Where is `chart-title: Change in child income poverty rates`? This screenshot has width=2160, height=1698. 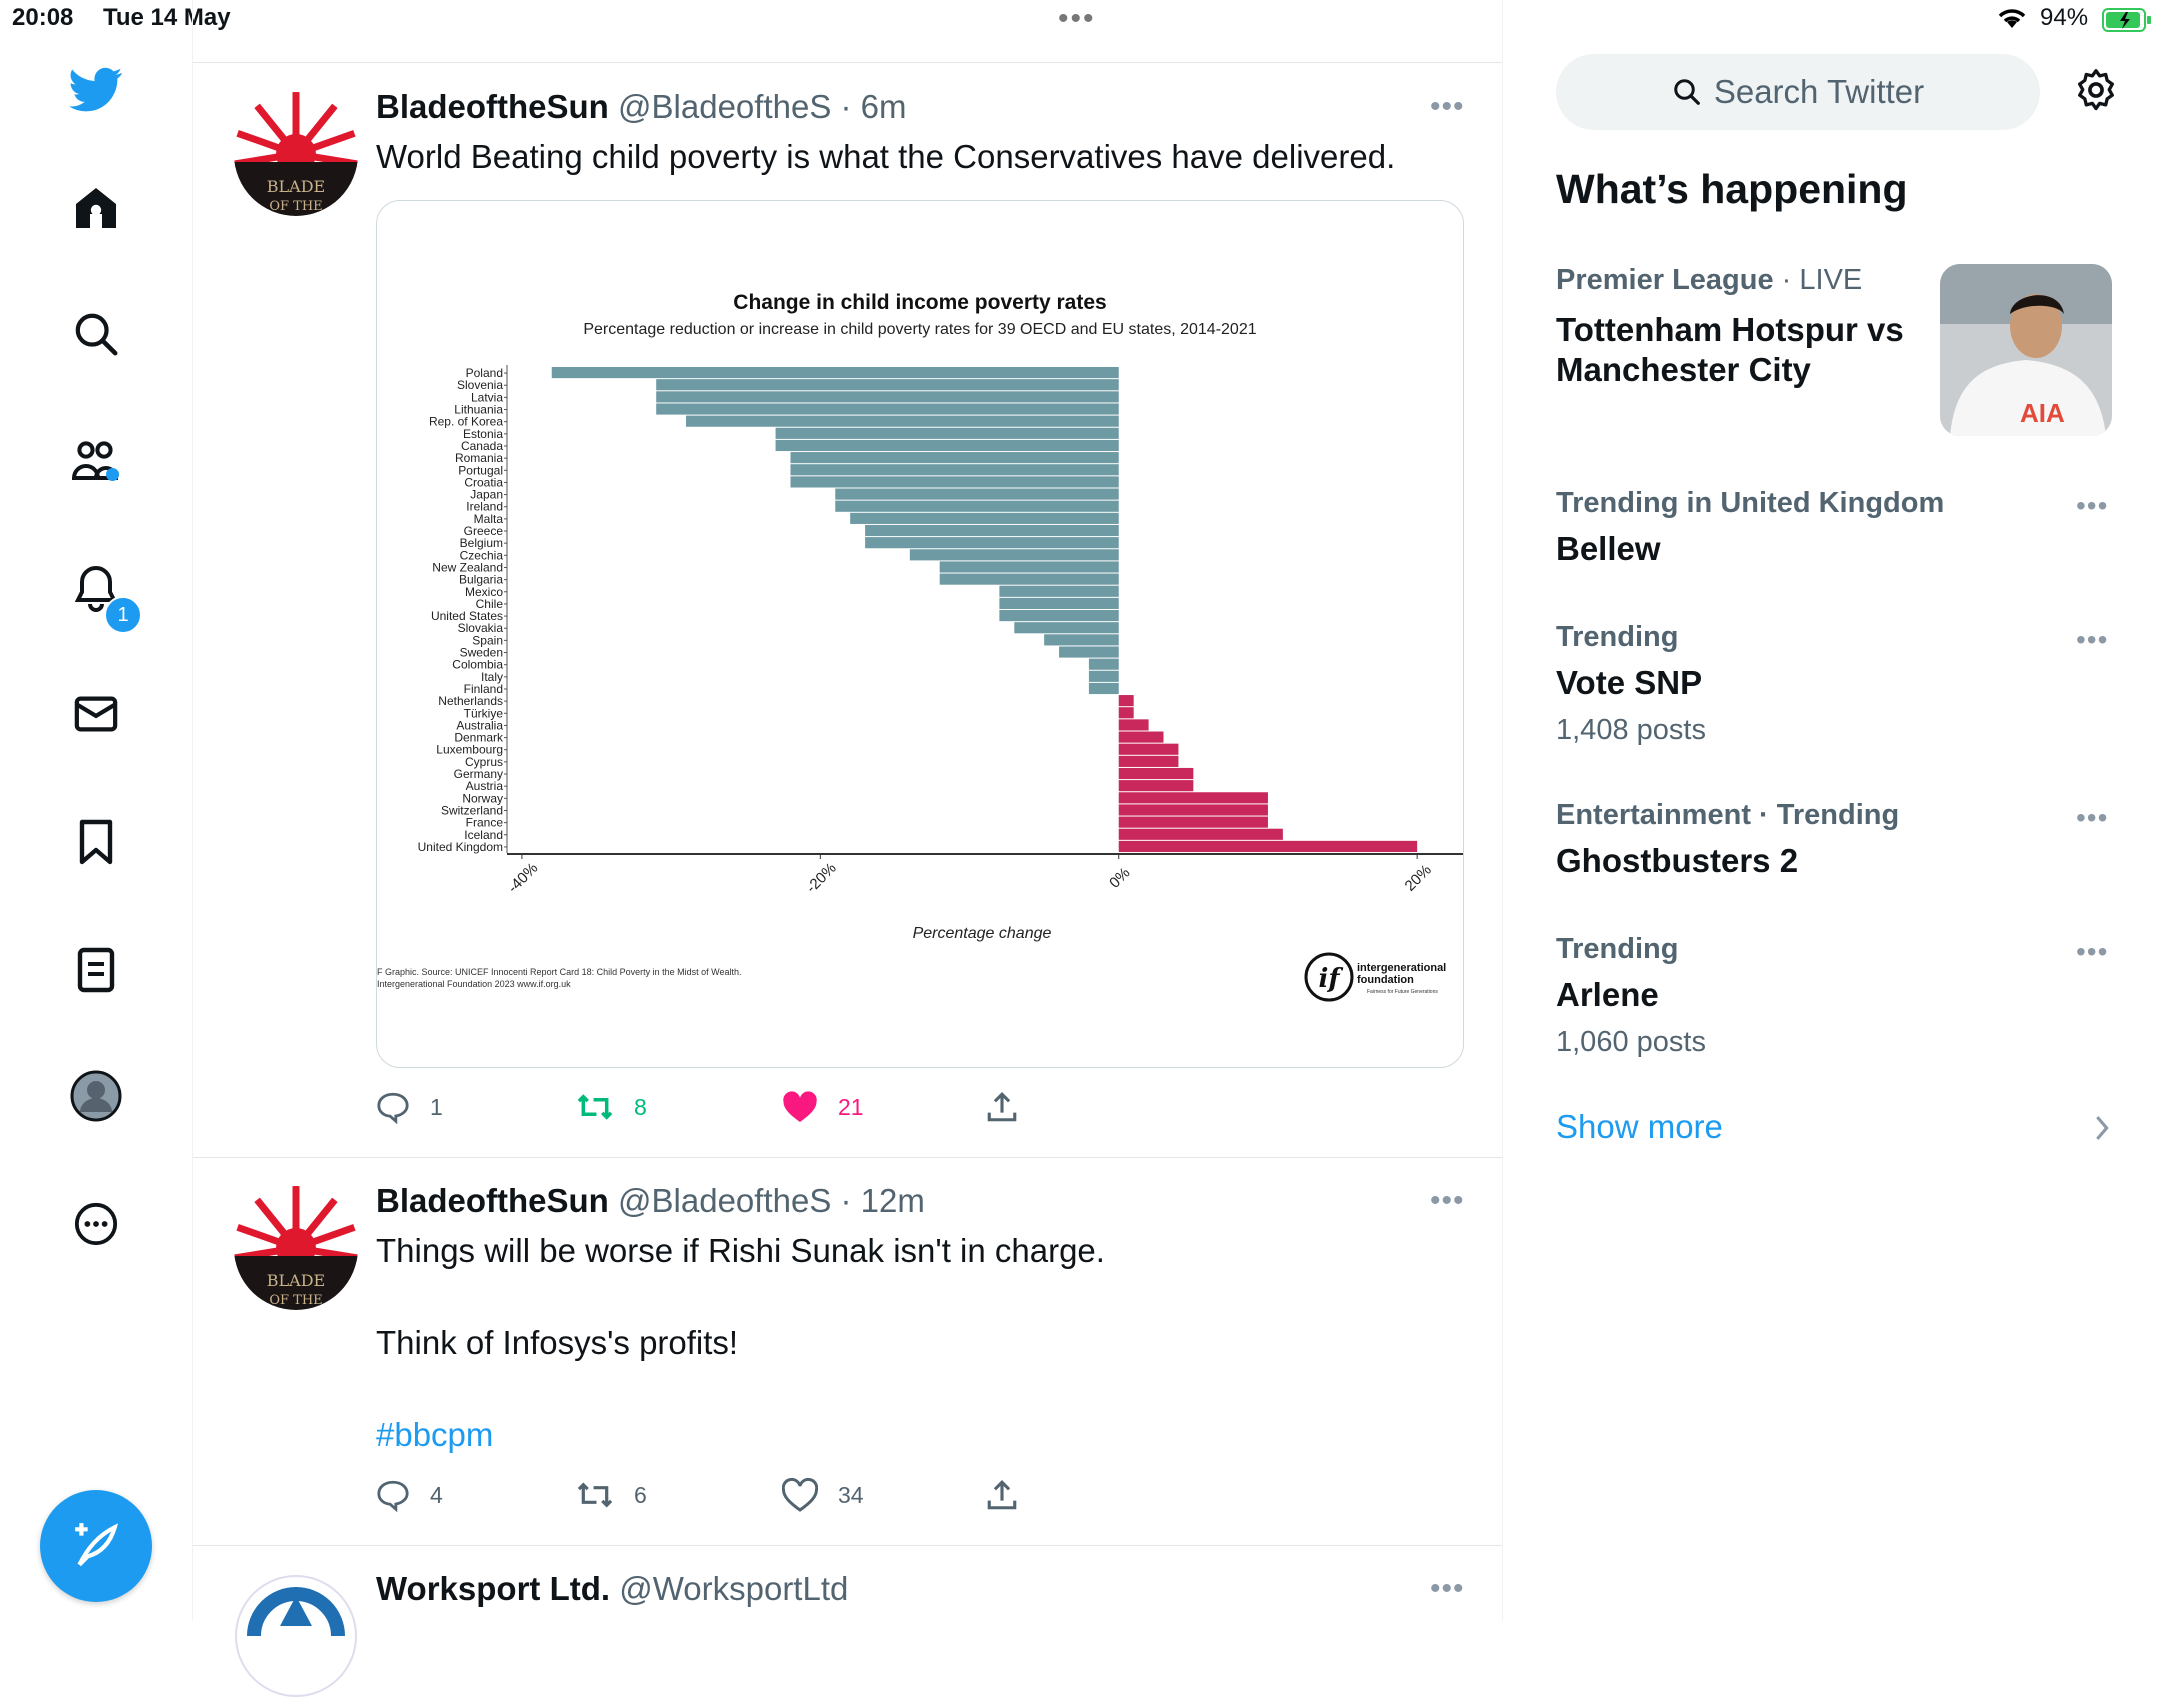
chart-title: Change in child income poverty rates is located at coordinates (919, 302).